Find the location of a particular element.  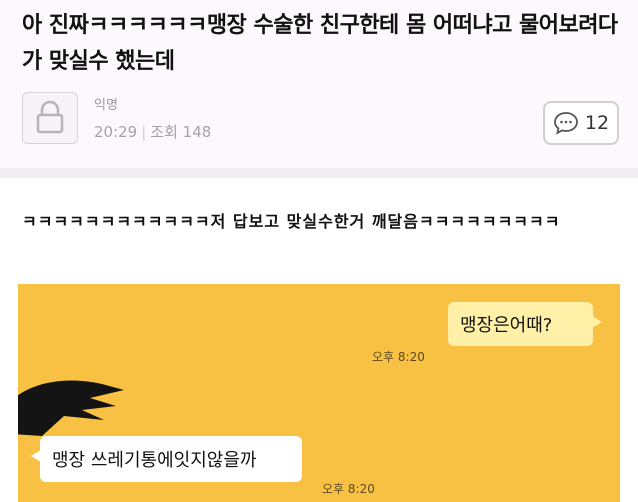

author-name: 익명 is located at coordinates (106, 105).